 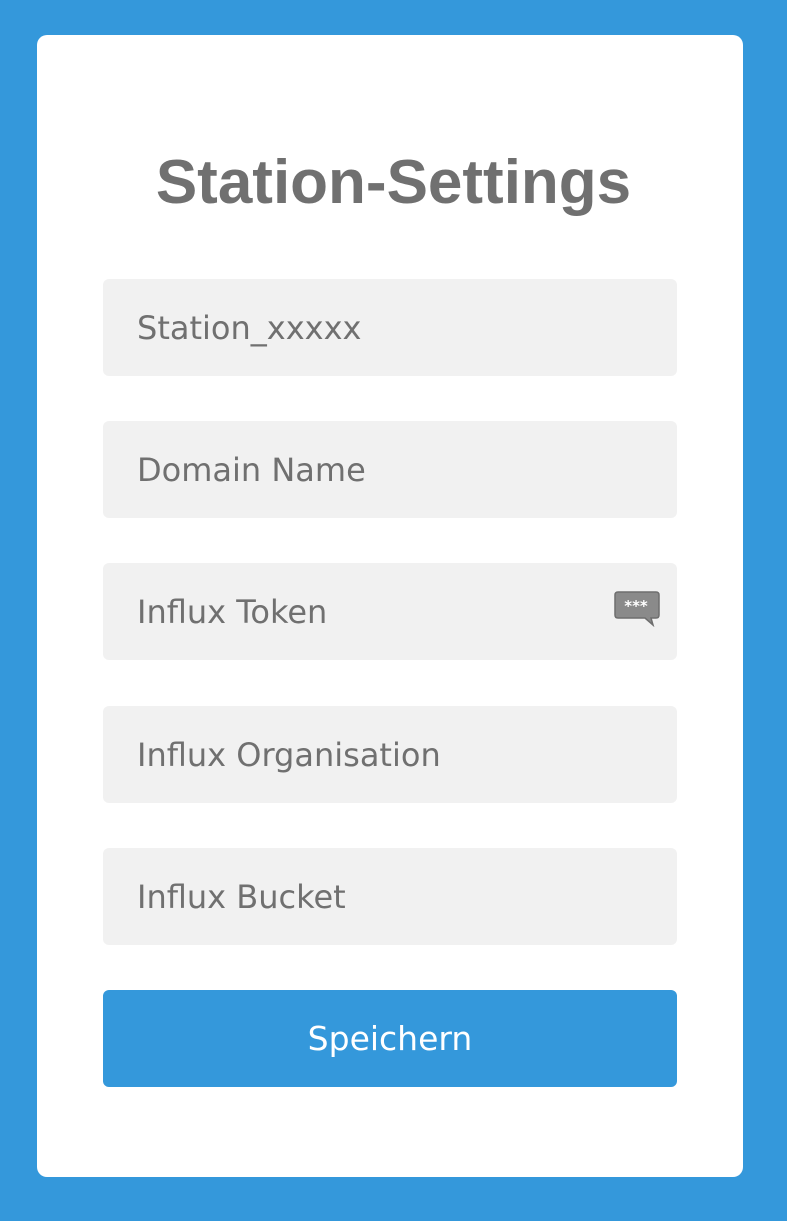 I want to click on domain-name-input, so click(x=390, y=469).